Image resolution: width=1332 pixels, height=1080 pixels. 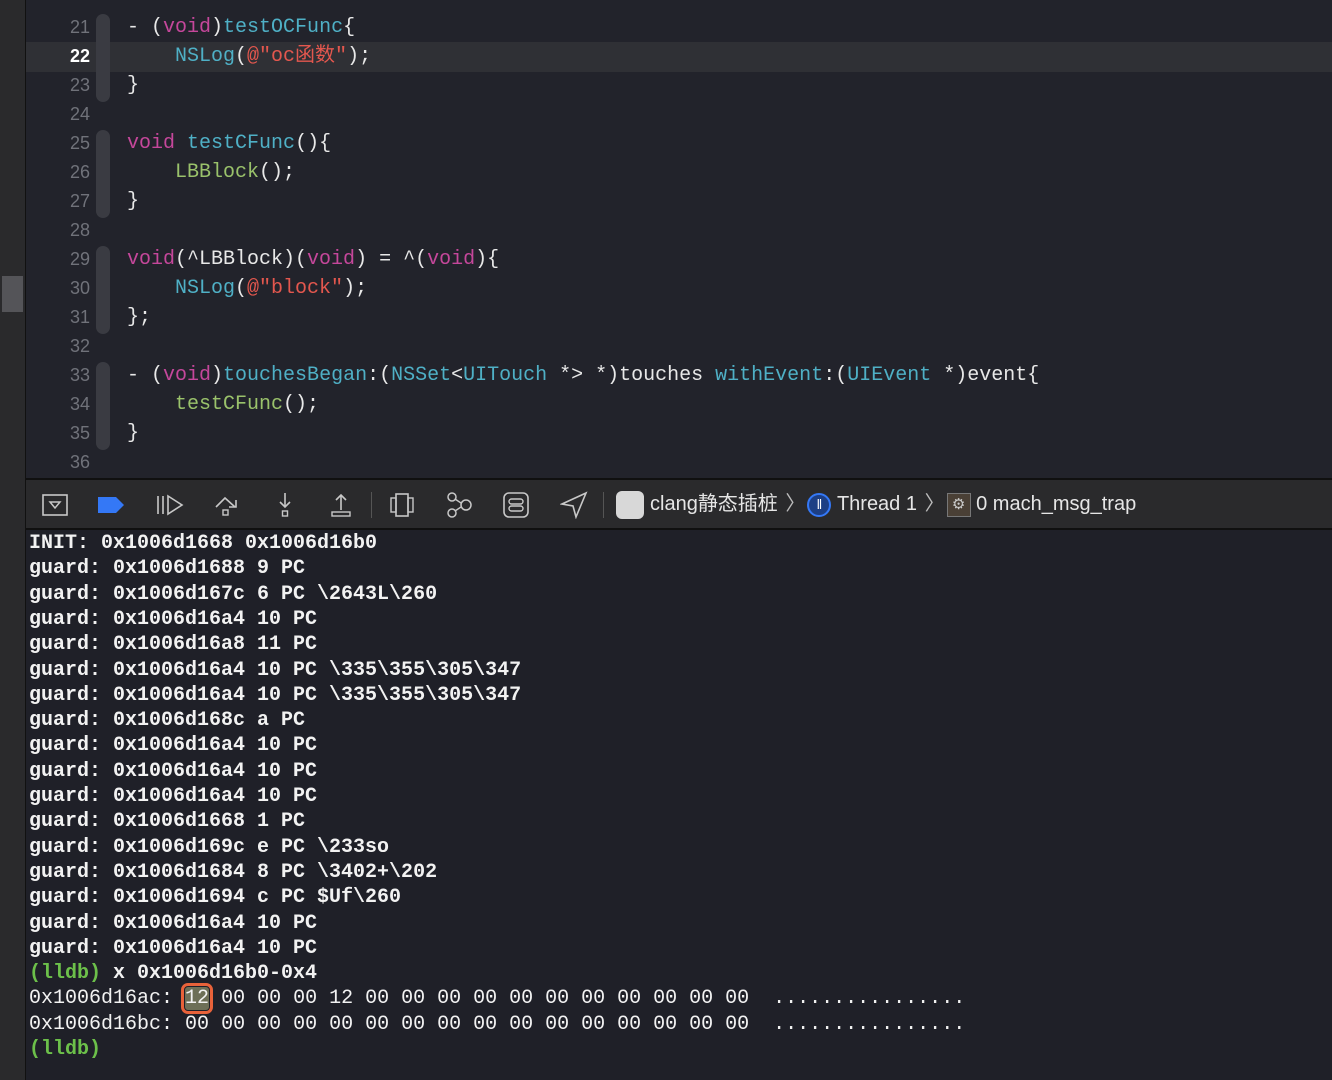 I want to click on continue-icon, so click(x=170, y=505).